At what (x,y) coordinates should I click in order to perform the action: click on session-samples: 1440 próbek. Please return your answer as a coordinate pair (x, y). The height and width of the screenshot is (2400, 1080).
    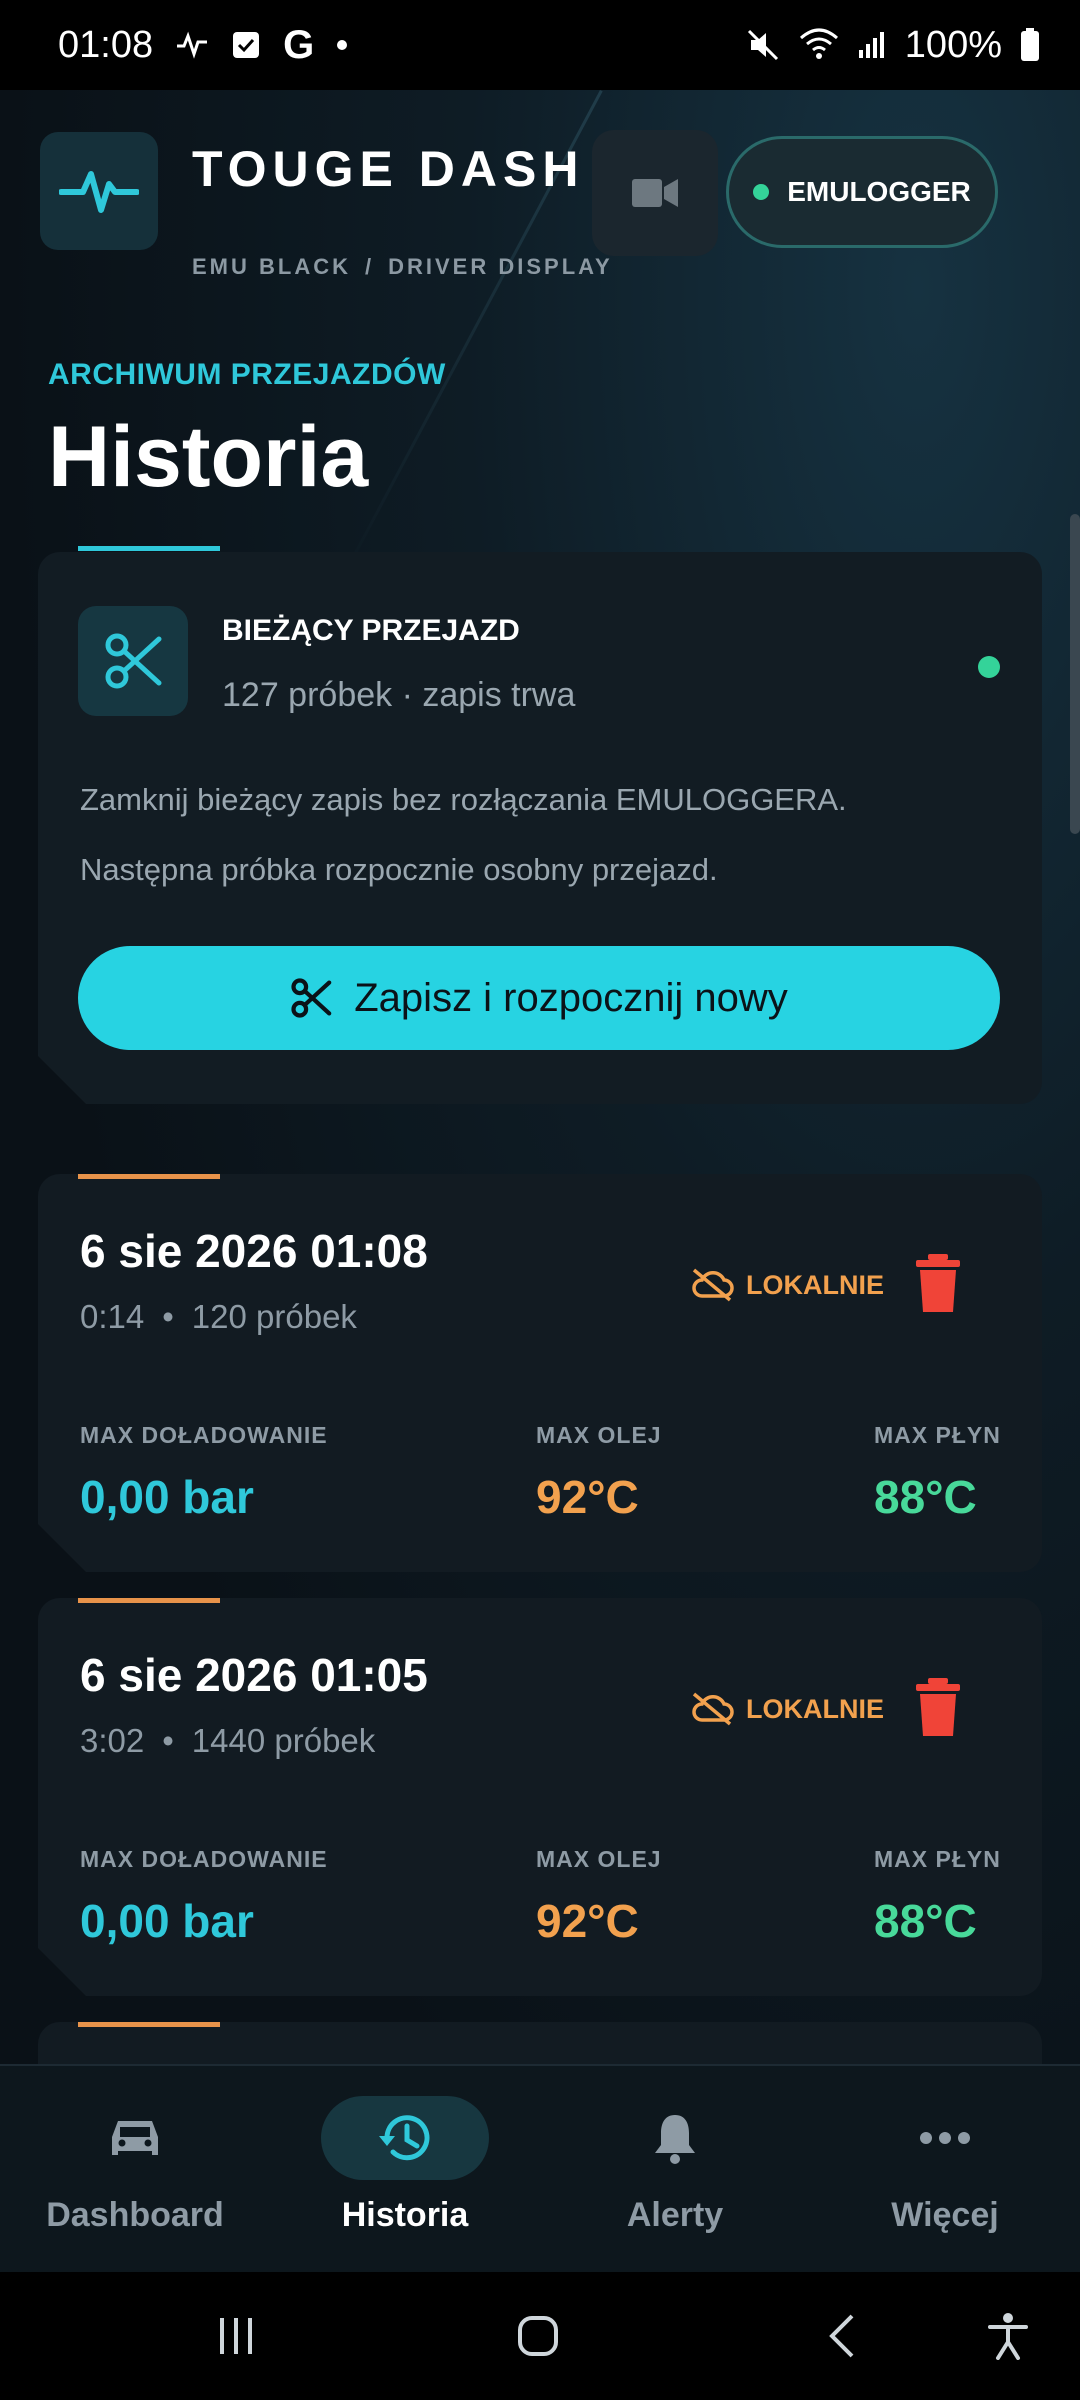
    Looking at the image, I should click on (283, 1740).